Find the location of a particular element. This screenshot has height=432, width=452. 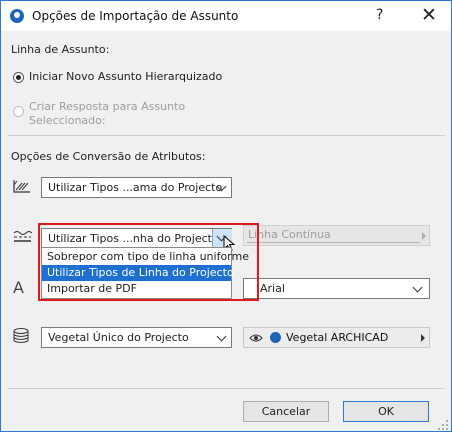

radio-reply-subject is located at coordinates (18, 111).